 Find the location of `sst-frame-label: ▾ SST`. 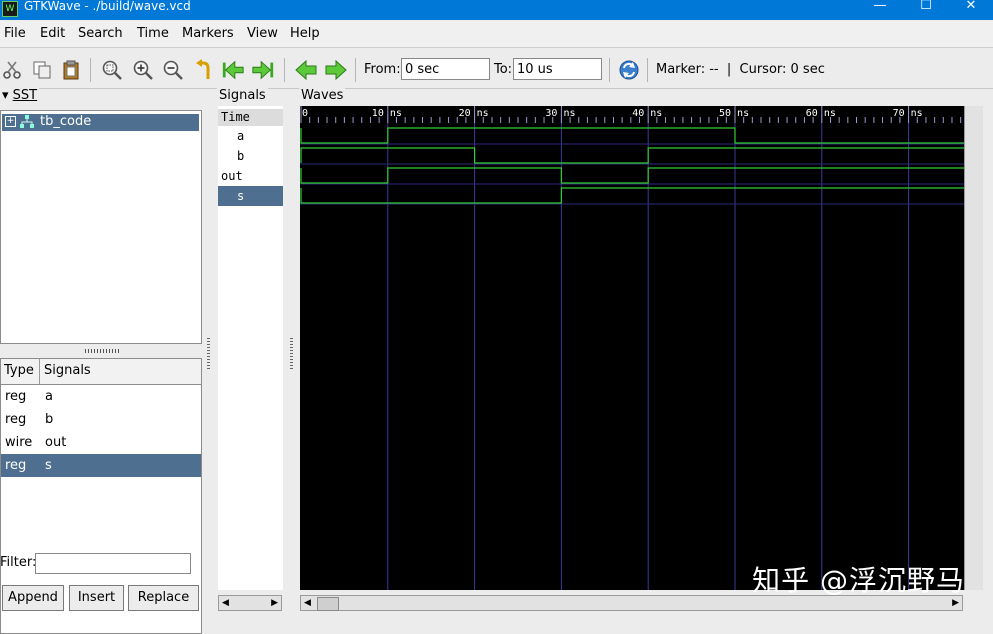

sst-frame-label: ▾ SST is located at coordinates (20, 95).